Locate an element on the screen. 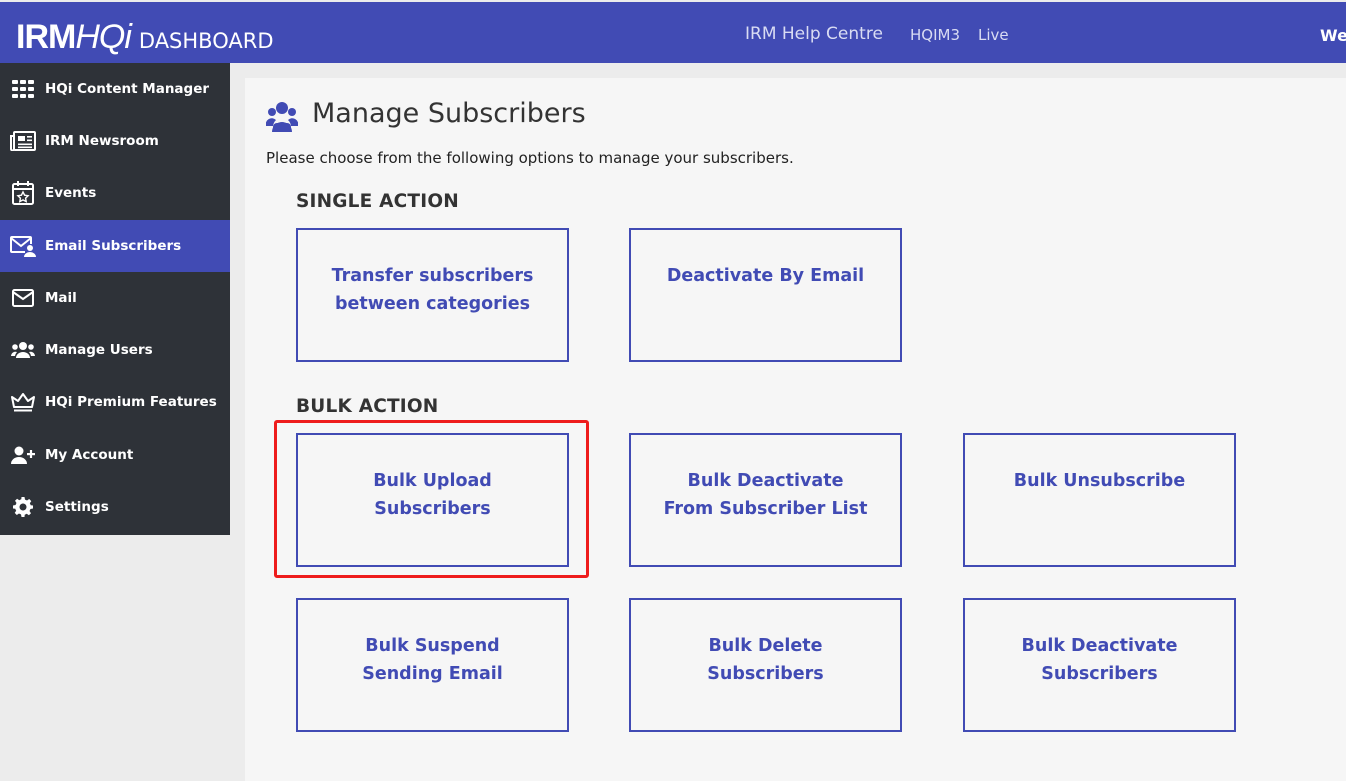 The image size is (1346, 781). single-action-heading: SINGLE ACTION is located at coordinates (377, 201).